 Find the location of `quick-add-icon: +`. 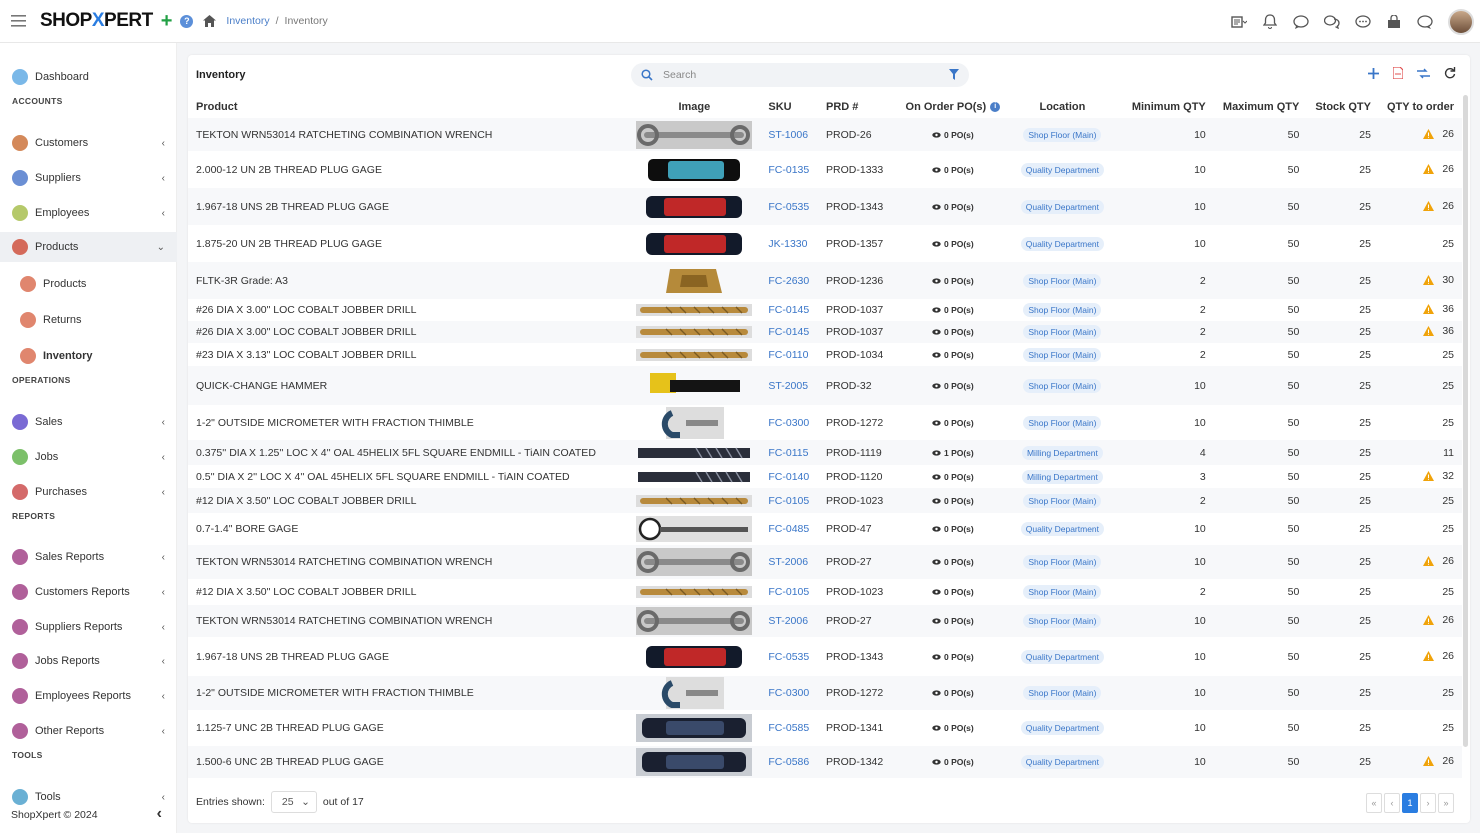

quick-add-icon: + is located at coordinates (167, 21).